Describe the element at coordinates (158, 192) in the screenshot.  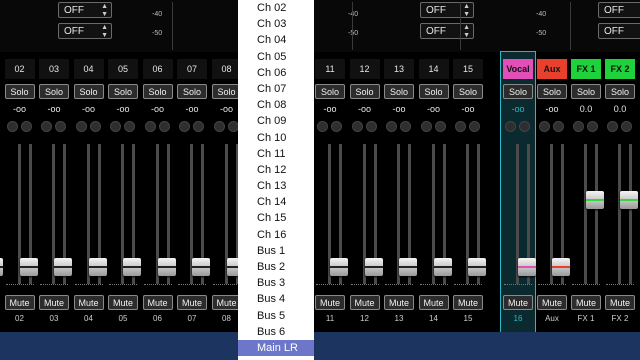
I see `channel-strip: 06 Solo -oo Mute 06` at that location.